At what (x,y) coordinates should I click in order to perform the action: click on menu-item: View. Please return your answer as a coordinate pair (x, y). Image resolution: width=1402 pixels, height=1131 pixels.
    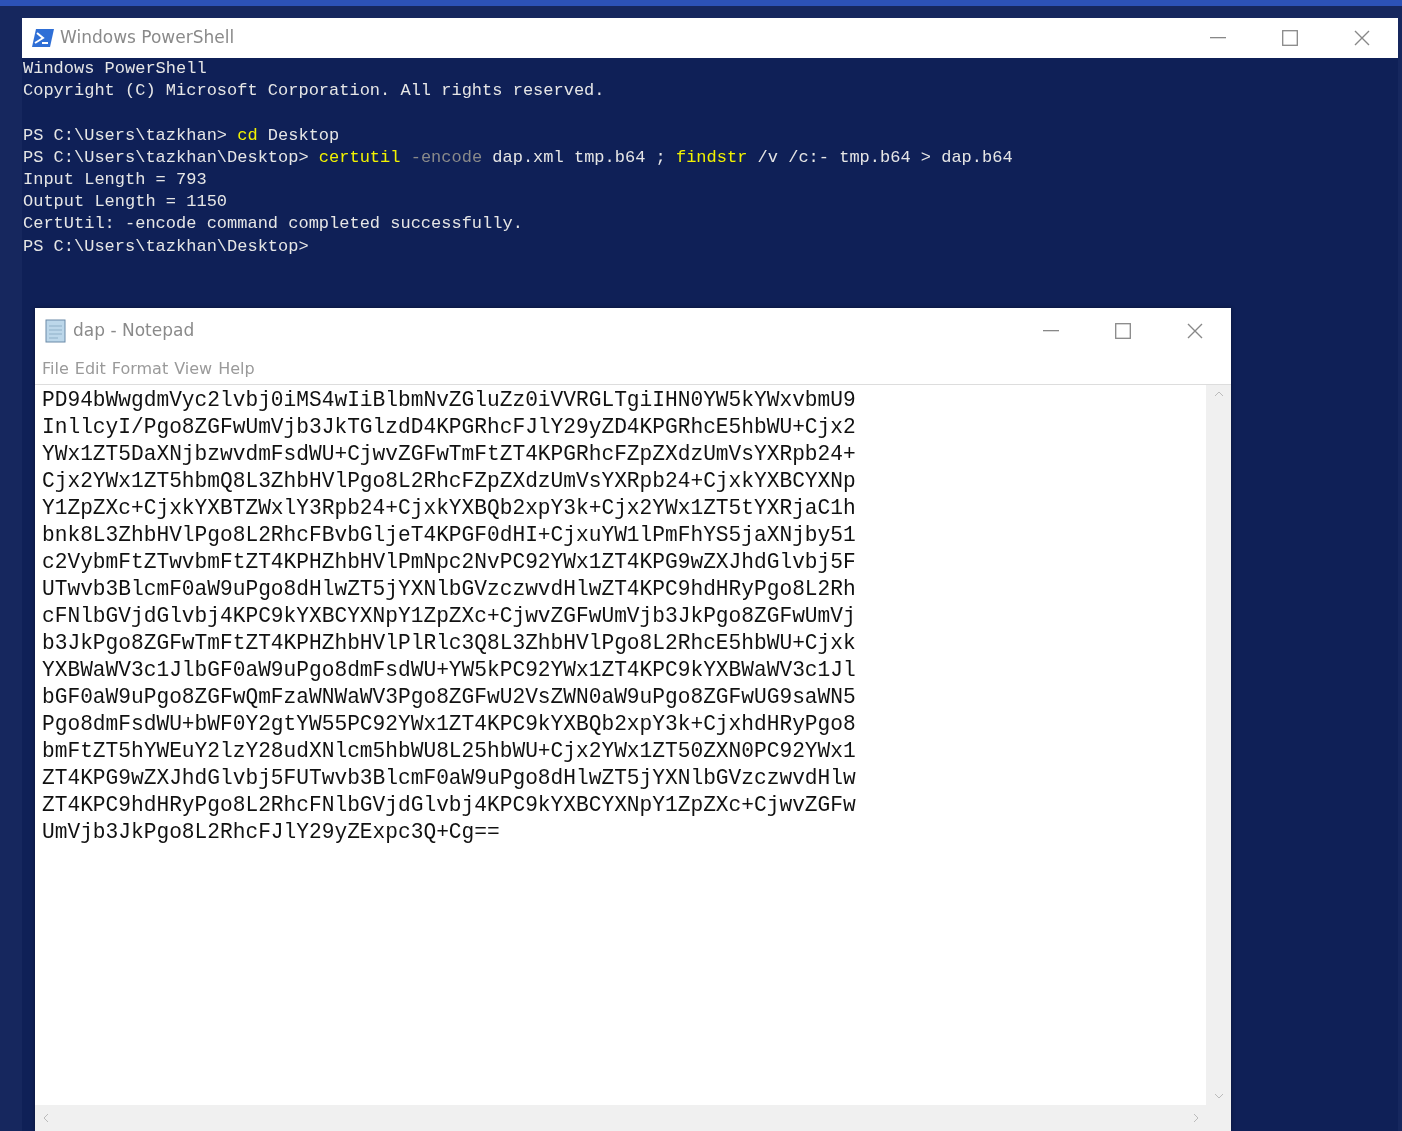
    Looking at the image, I should click on (194, 369).